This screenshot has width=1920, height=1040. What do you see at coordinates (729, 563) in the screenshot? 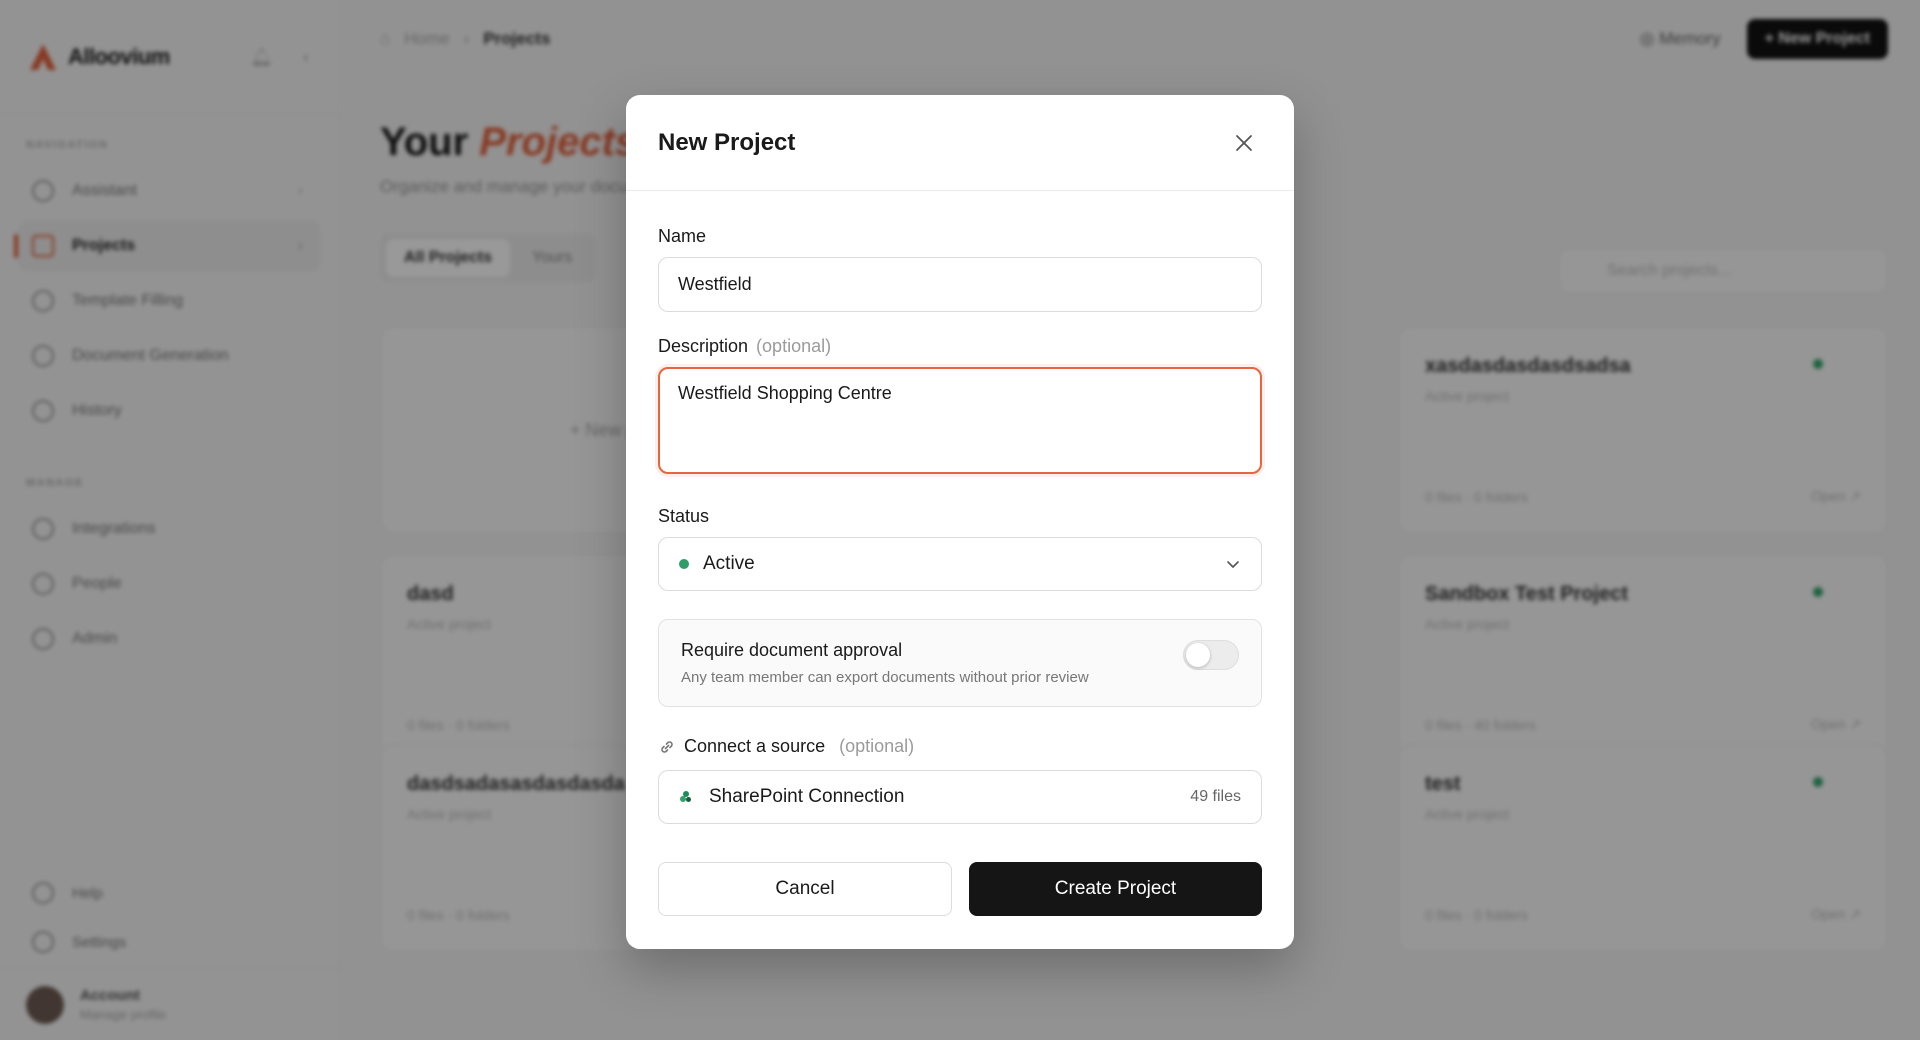
I see `status-value: Active` at bounding box center [729, 563].